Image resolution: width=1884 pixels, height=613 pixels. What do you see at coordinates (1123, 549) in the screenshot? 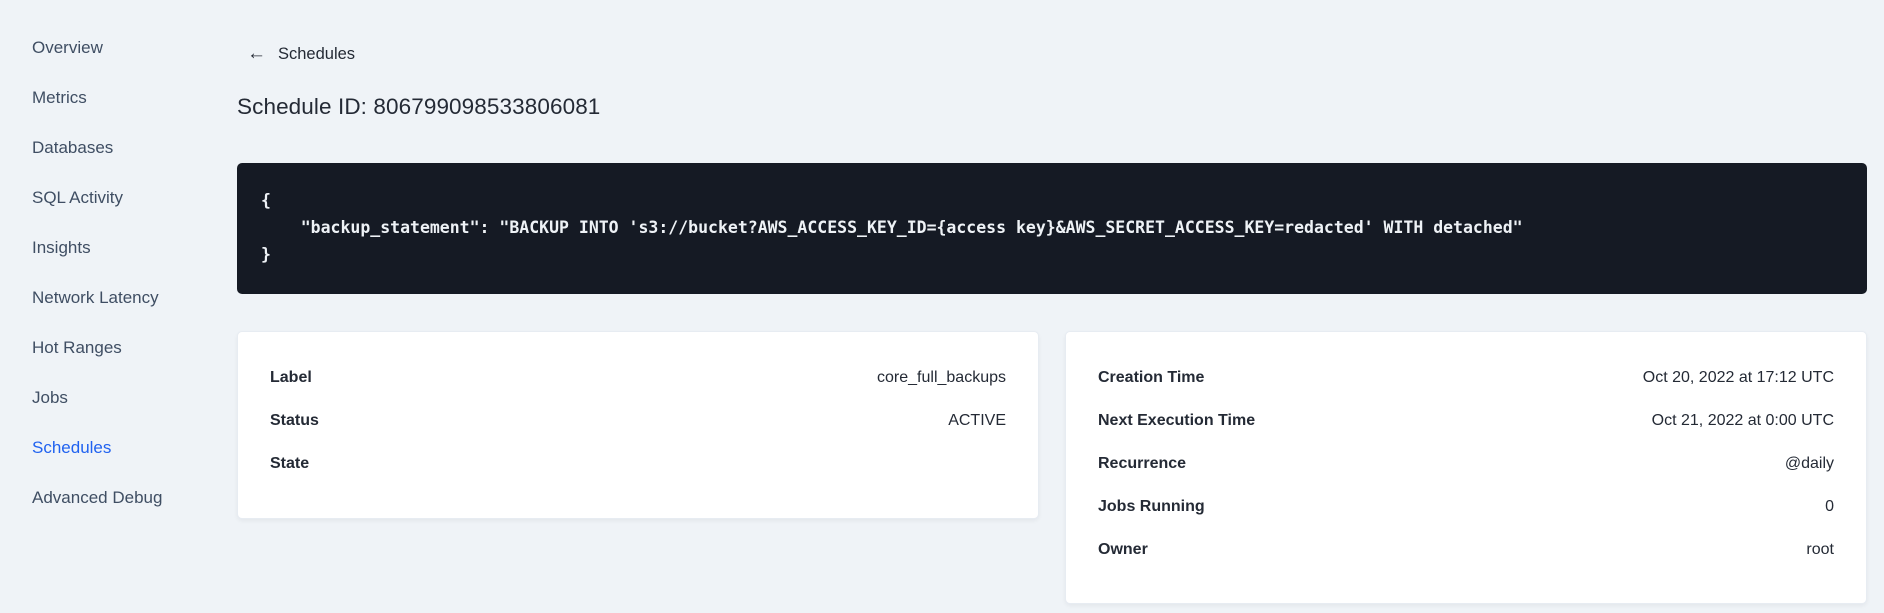
I see `owner-key: Owner` at bounding box center [1123, 549].